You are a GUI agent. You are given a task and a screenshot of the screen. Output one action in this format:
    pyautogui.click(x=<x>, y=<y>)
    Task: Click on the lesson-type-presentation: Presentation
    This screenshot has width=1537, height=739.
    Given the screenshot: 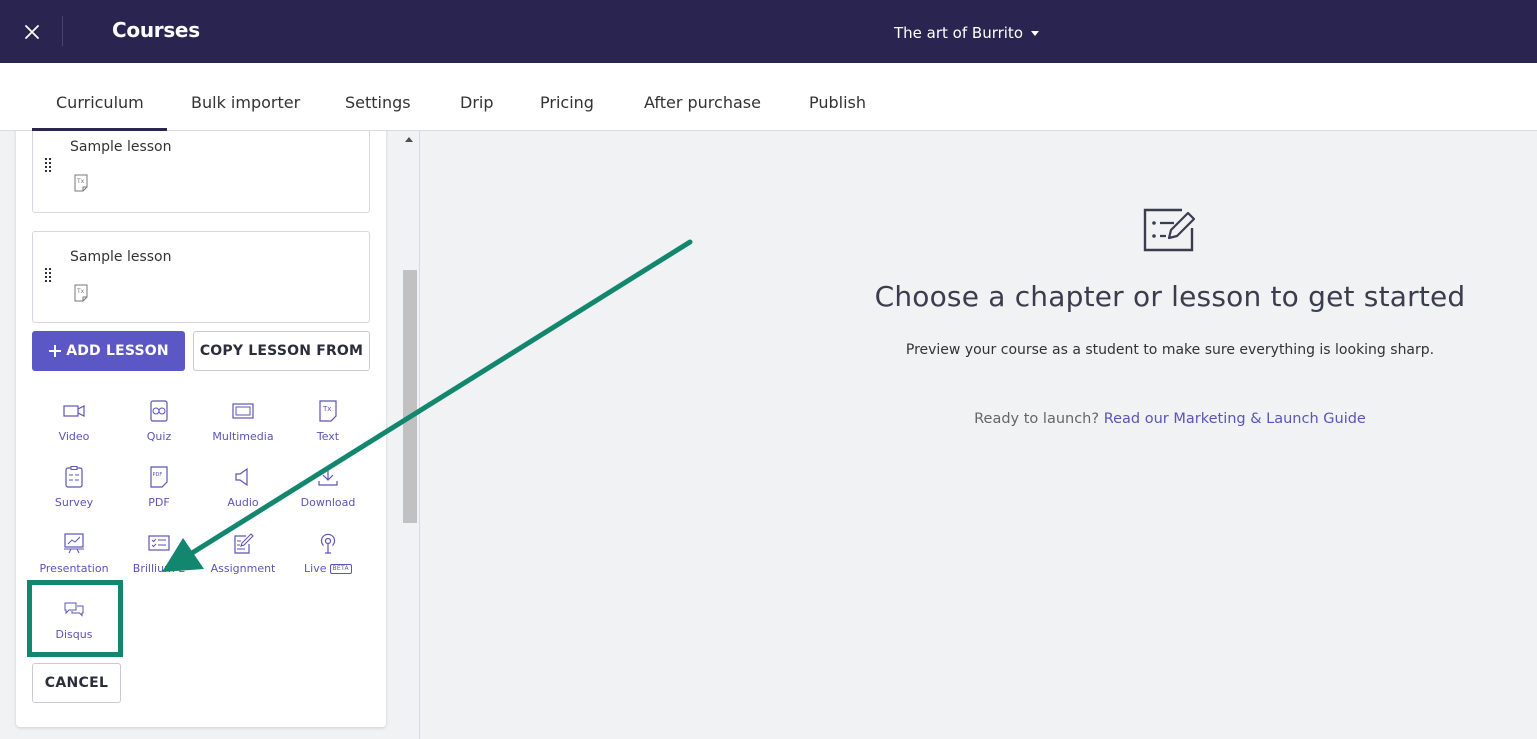 What is the action you would take?
    pyautogui.click(x=74, y=558)
    